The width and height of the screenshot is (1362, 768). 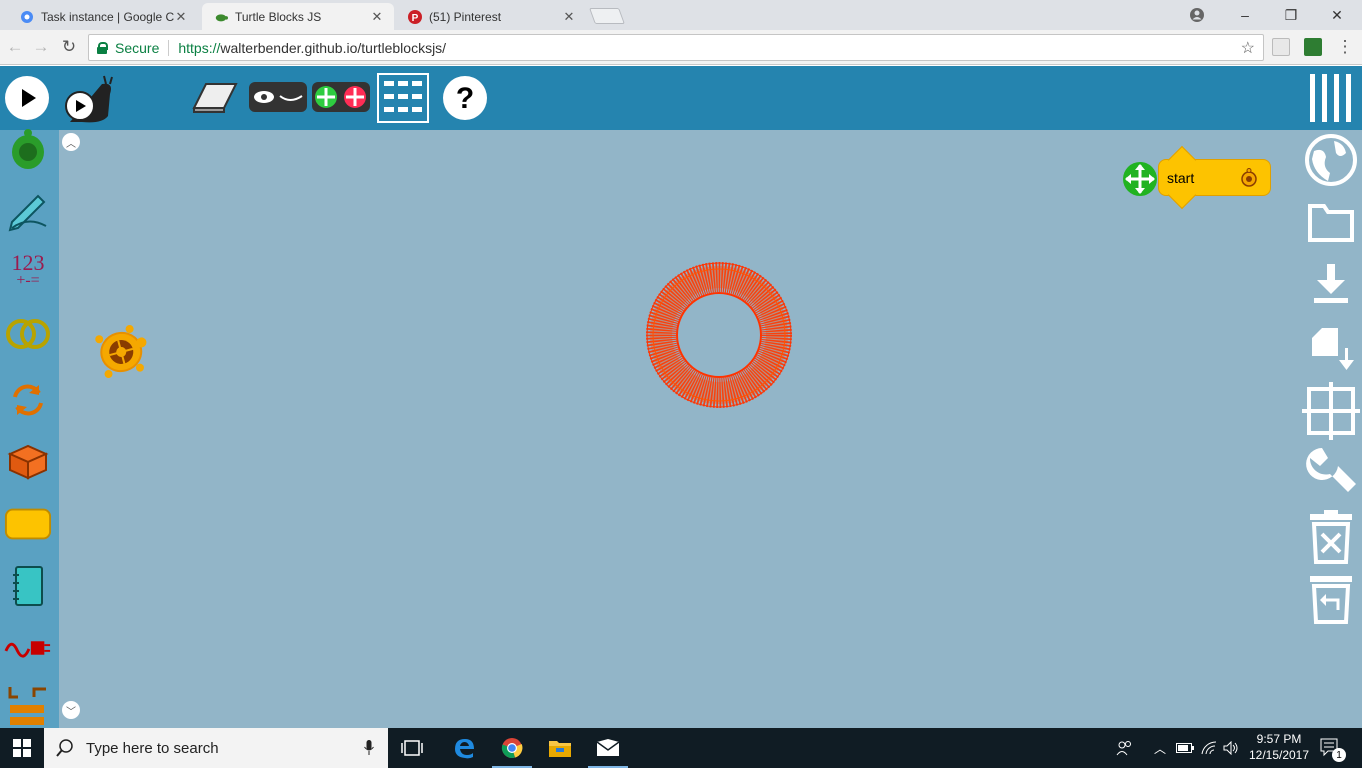 I want to click on svg-text: P, so click(x=415, y=18).